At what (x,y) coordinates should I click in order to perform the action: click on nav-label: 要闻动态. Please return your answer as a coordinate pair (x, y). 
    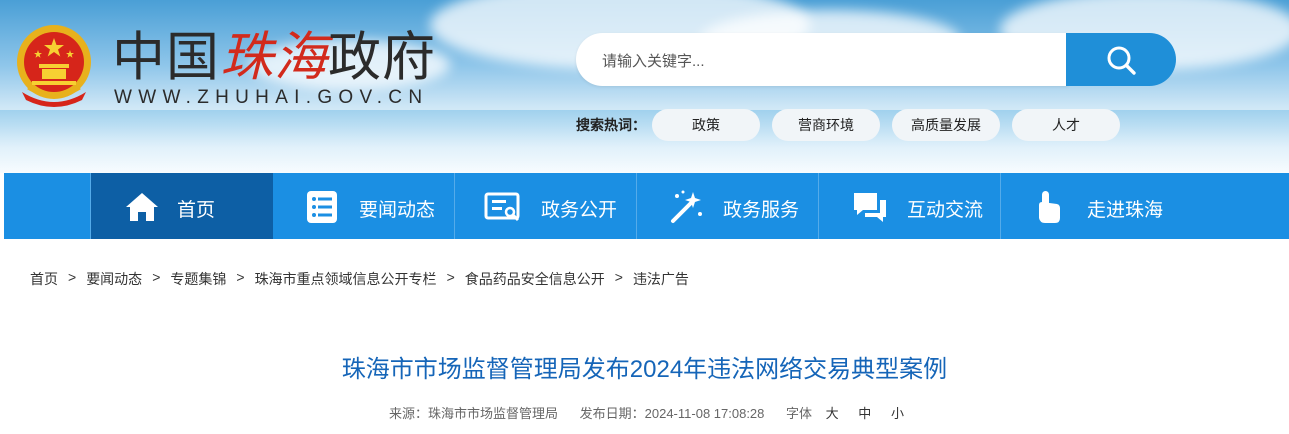
    Looking at the image, I should click on (397, 210).